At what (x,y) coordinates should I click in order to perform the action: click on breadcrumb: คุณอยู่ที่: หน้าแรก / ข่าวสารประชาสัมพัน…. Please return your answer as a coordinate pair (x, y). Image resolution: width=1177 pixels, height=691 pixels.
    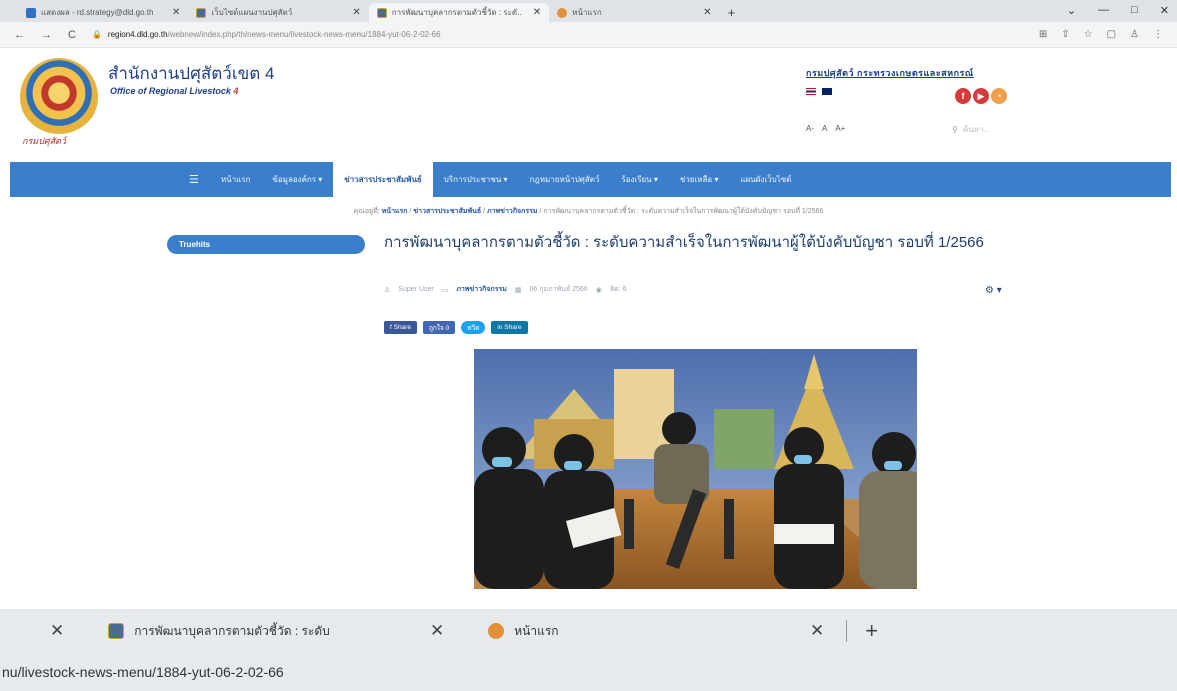
    Looking at the image, I should click on (588, 211).